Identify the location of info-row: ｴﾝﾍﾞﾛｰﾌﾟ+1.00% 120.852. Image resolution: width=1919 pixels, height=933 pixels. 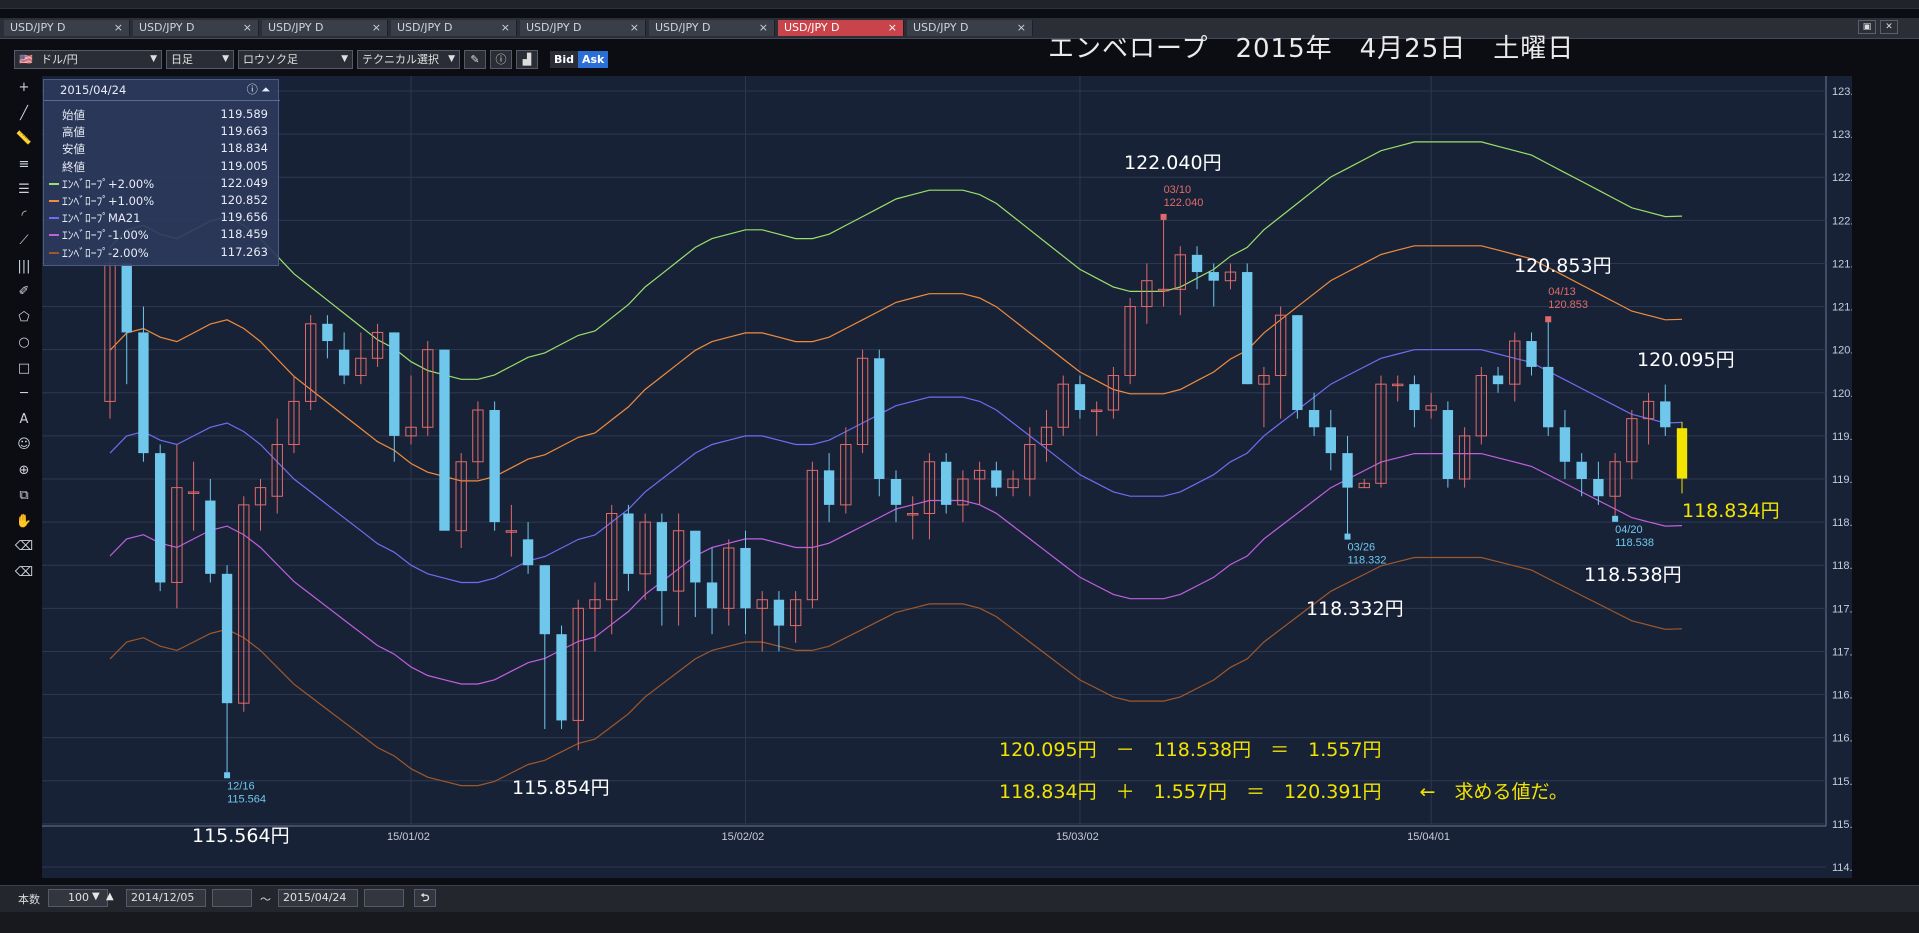
(162, 201).